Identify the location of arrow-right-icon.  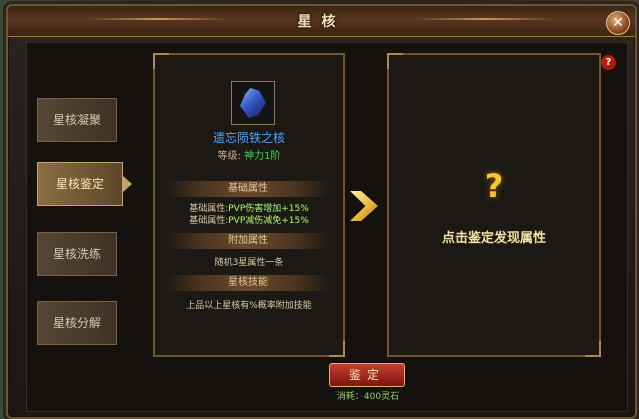
(364, 206).